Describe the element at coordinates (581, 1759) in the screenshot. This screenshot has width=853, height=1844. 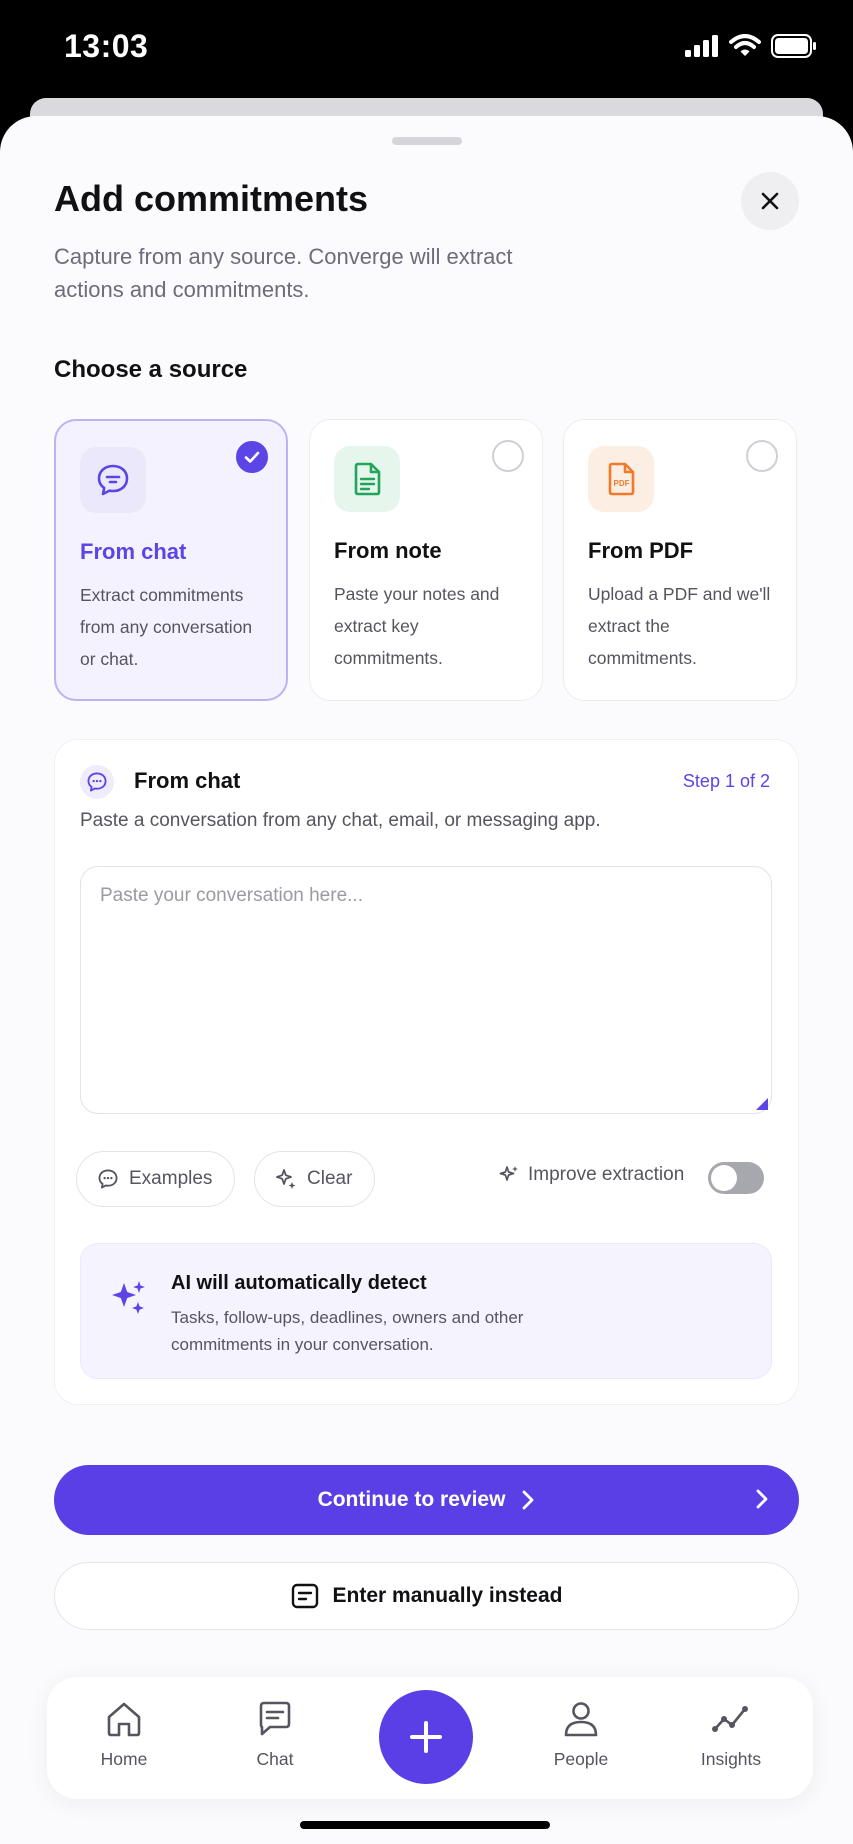
I see `tab-people-label: People` at that location.